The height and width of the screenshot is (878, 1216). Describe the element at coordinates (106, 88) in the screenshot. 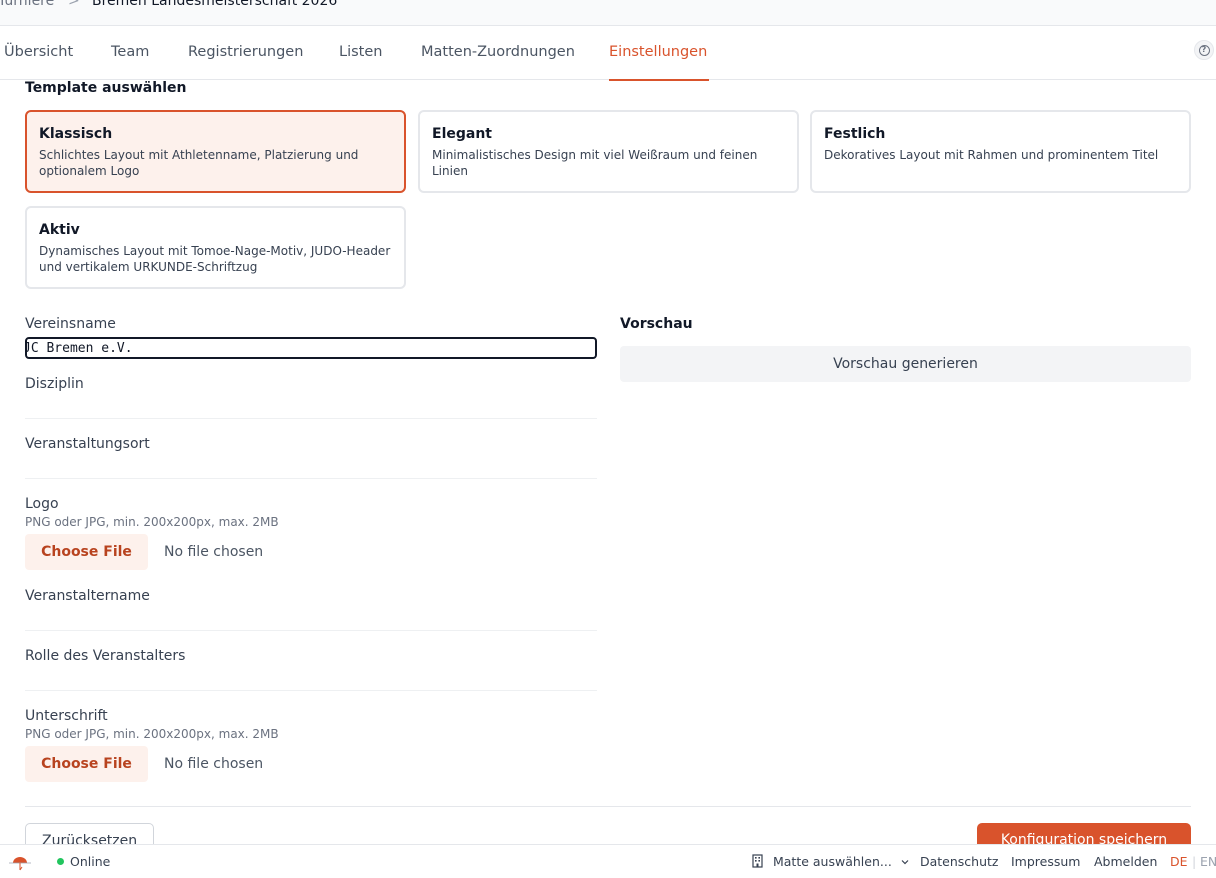

I see `template-section-title: Template auswählen` at that location.